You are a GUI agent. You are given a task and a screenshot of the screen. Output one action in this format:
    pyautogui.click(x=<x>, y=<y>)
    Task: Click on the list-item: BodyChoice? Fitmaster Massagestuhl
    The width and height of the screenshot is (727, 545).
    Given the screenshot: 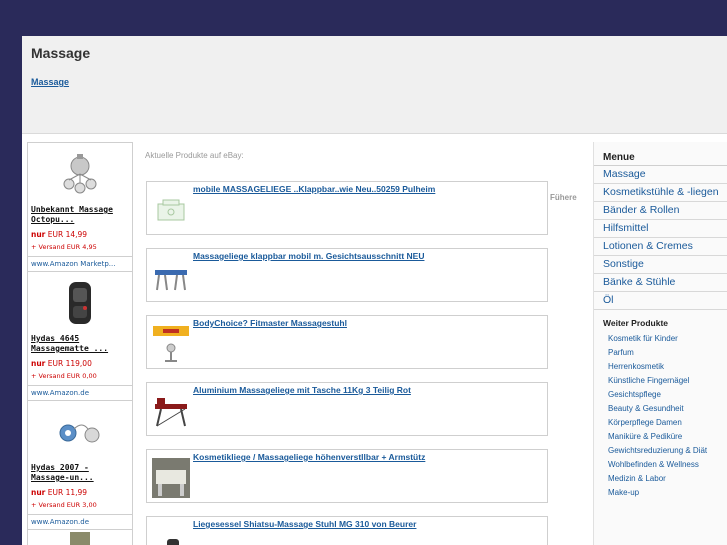 What is the action you would take?
    pyautogui.click(x=347, y=342)
    